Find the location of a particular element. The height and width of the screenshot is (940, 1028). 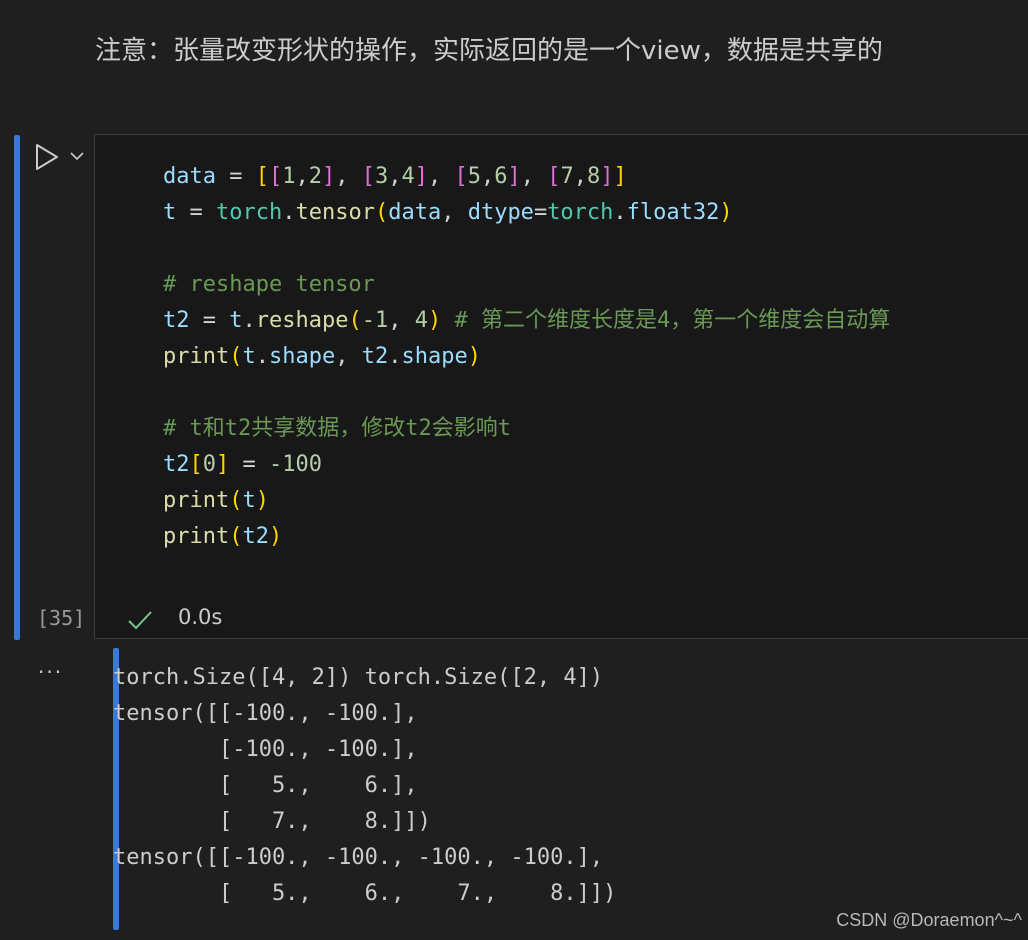

run-options-button is located at coordinates (77, 155).